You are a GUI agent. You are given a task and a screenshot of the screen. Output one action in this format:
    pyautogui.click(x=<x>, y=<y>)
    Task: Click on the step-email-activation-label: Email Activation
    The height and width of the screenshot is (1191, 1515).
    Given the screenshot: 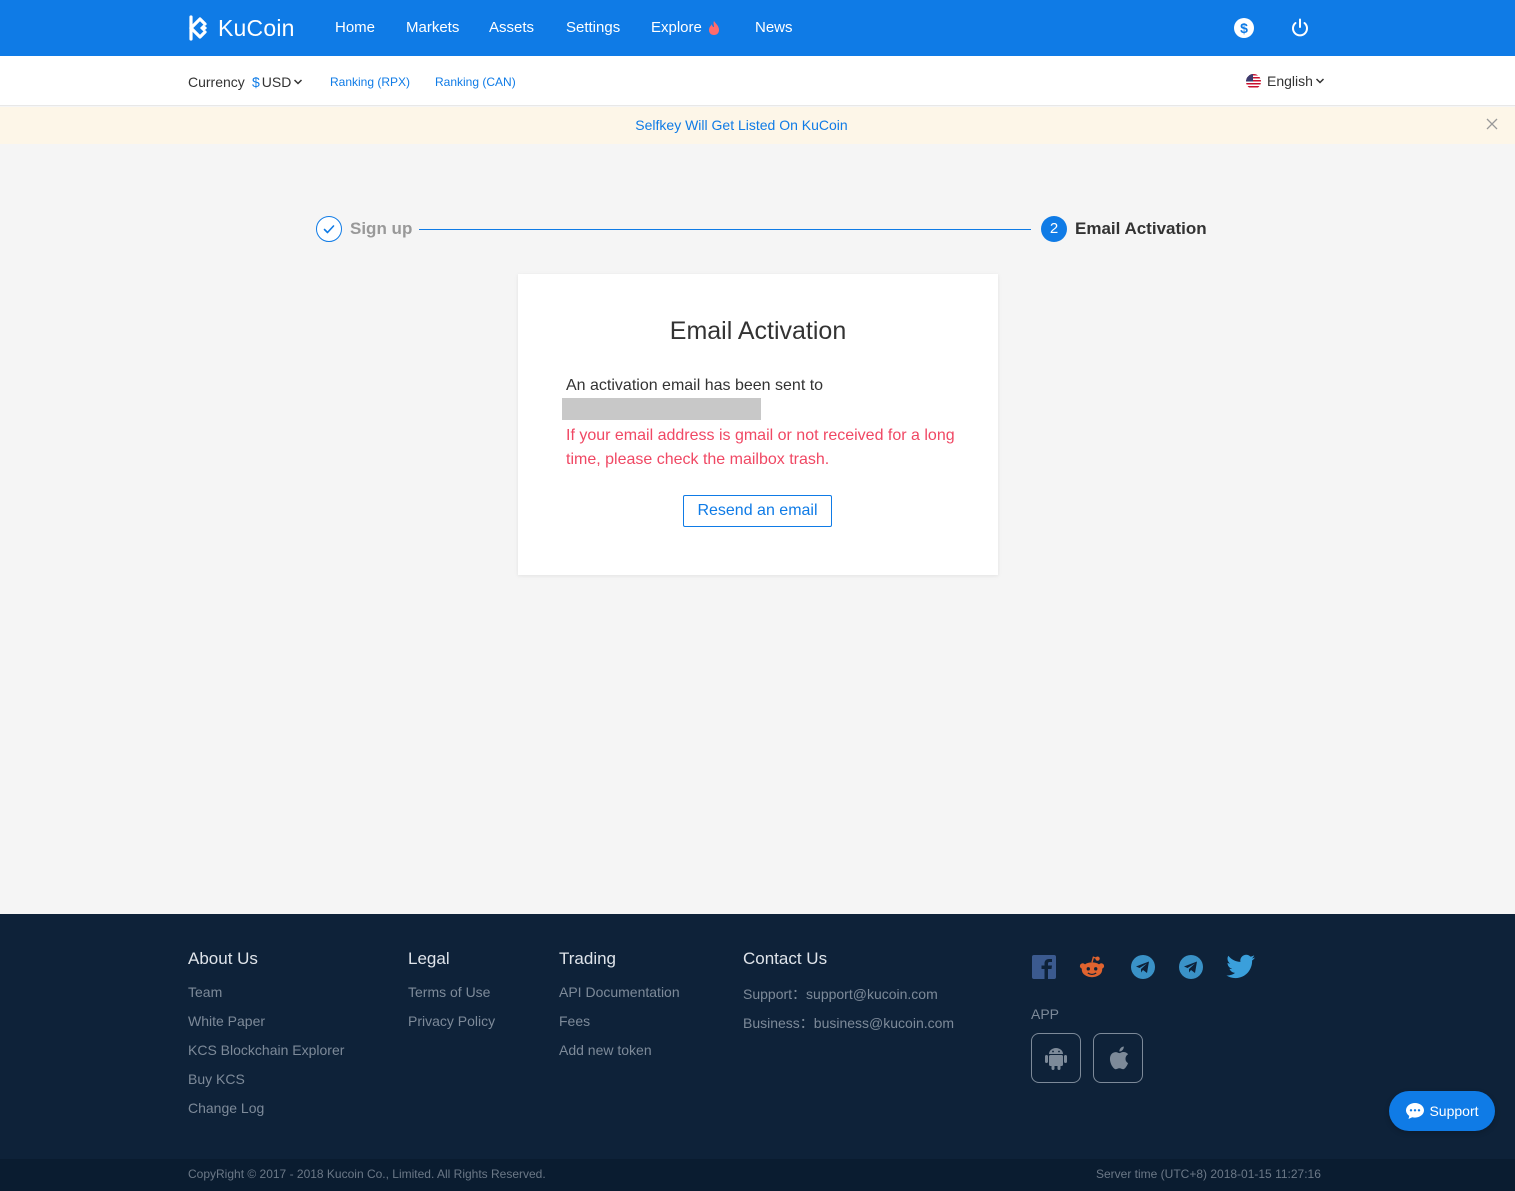 What is the action you would take?
    pyautogui.click(x=1141, y=228)
    